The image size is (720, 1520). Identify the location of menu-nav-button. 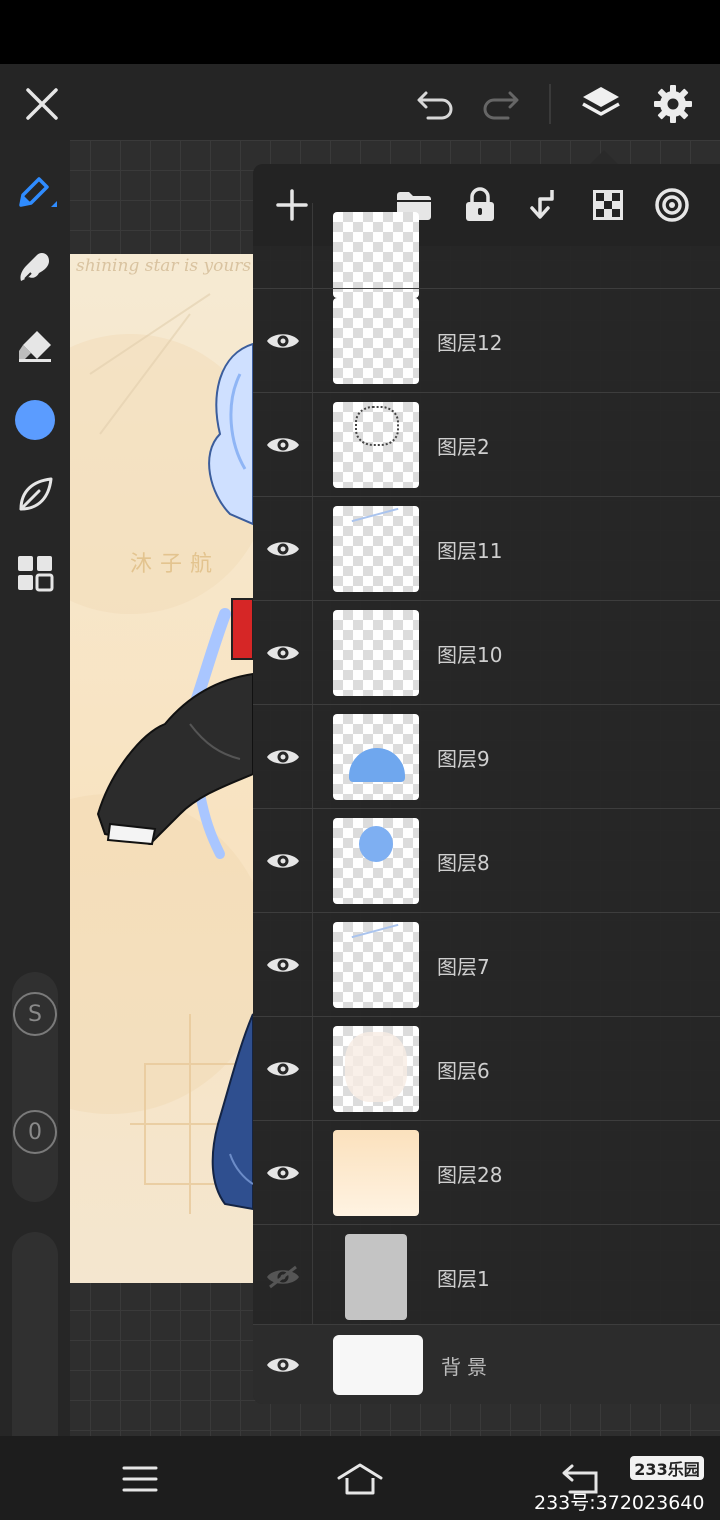
(140, 1479).